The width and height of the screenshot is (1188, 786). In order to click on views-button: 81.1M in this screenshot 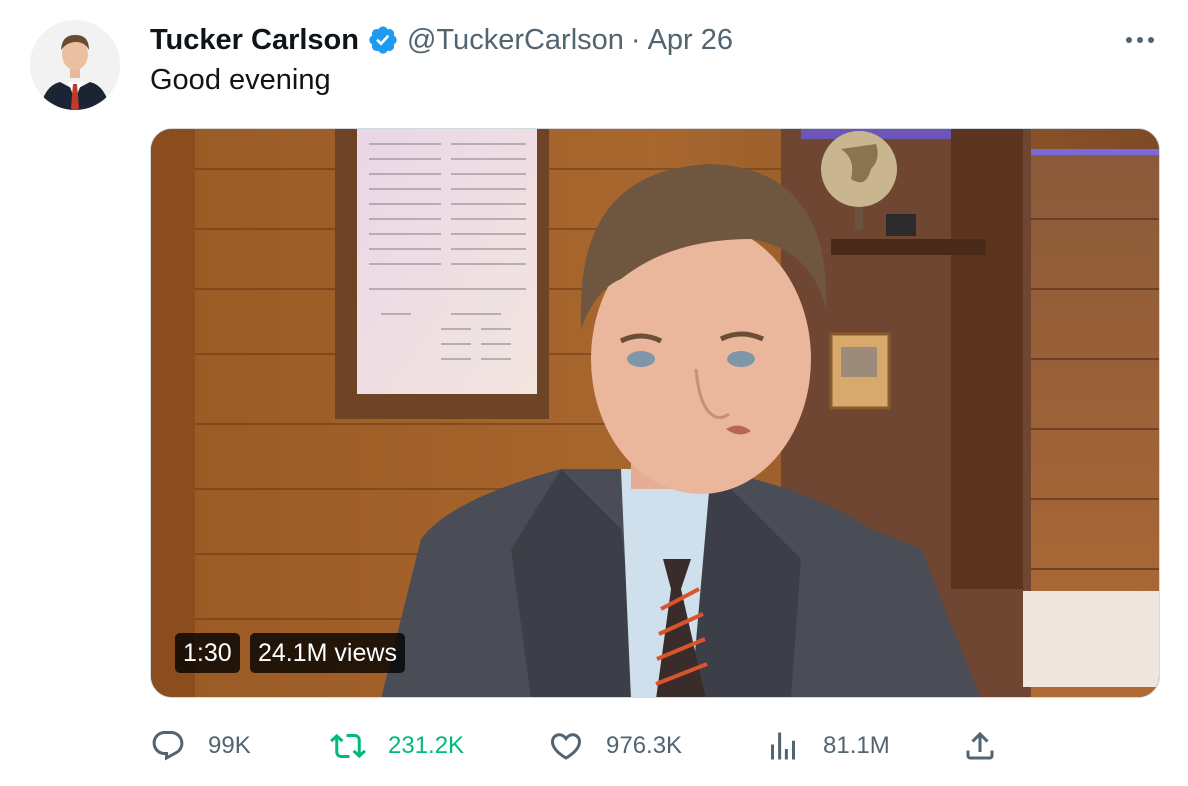, I will do `click(827, 746)`.